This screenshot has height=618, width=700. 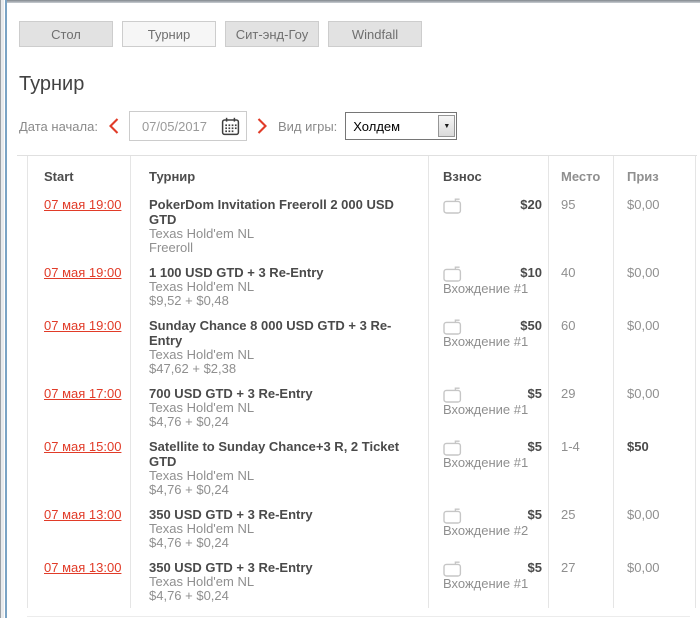 I want to click on game-type-label: Вид игры:, so click(x=307, y=126).